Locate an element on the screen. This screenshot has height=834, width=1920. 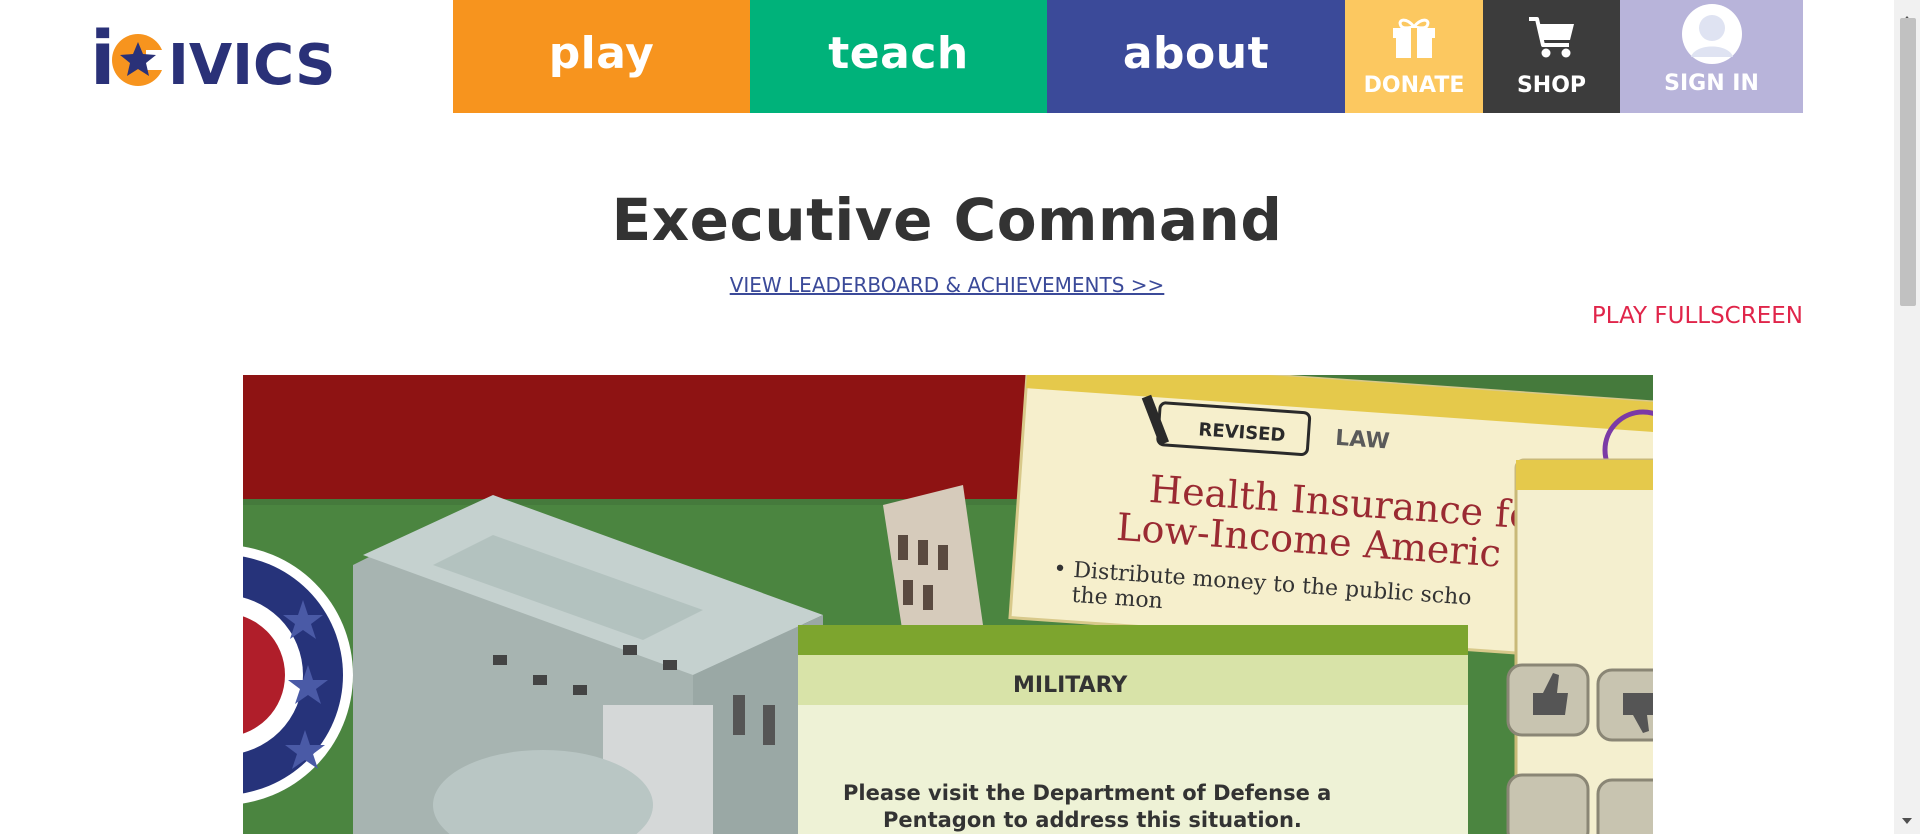
logo-graphic: i IVICS is located at coordinates (212, 56).